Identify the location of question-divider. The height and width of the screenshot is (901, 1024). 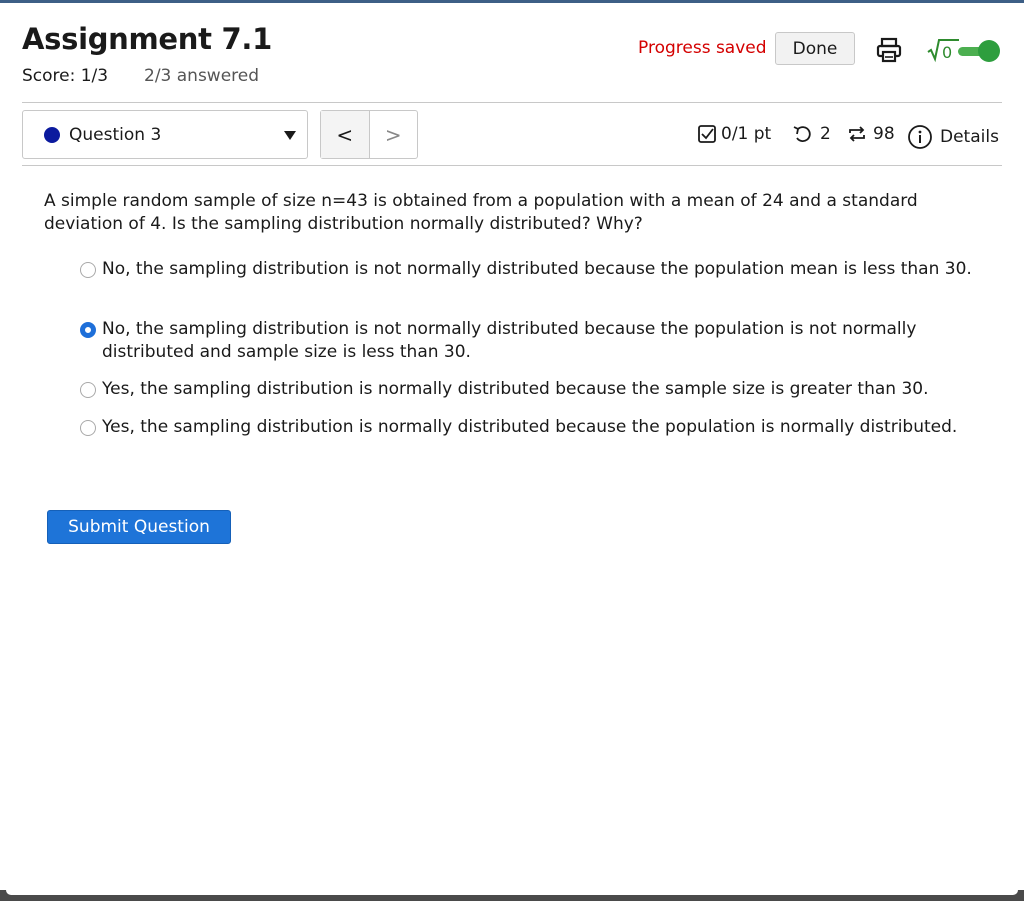
(512, 165).